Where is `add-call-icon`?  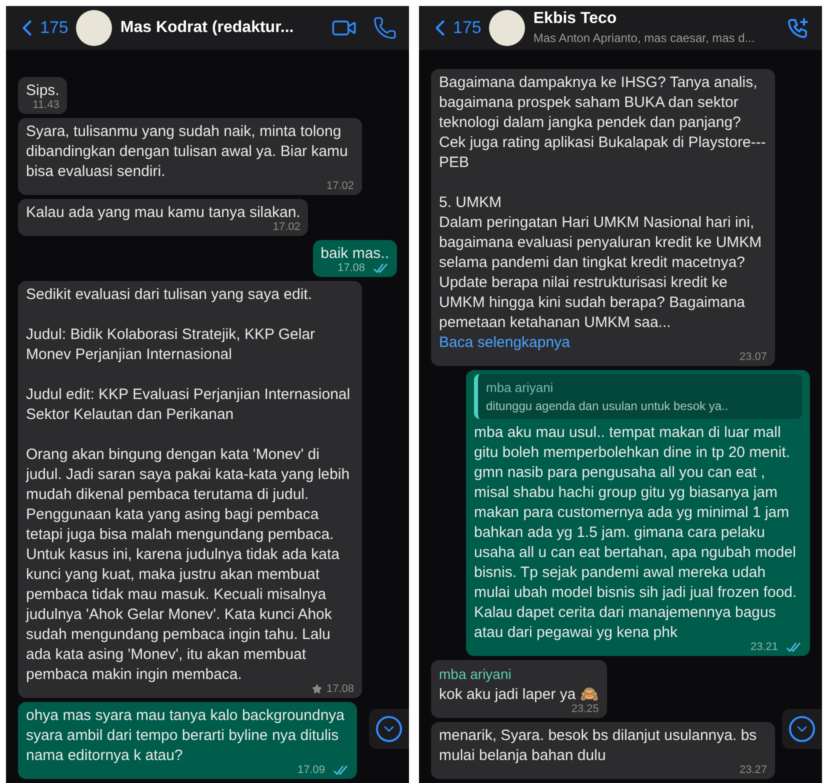 add-call-icon is located at coordinates (798, 28).